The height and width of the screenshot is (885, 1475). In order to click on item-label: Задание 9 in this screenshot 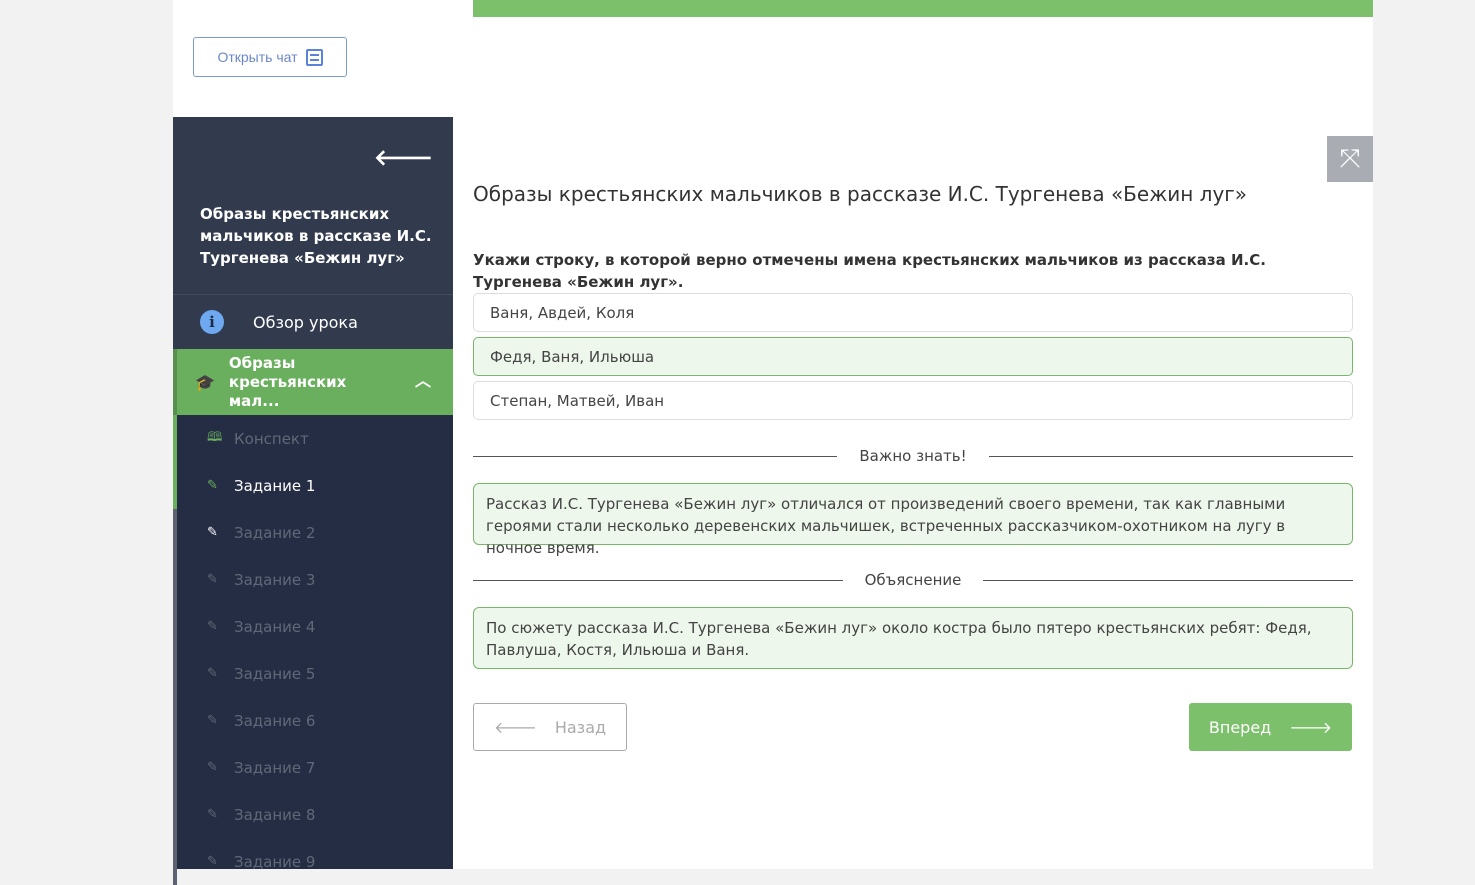, I will do `click(275, 861)`.